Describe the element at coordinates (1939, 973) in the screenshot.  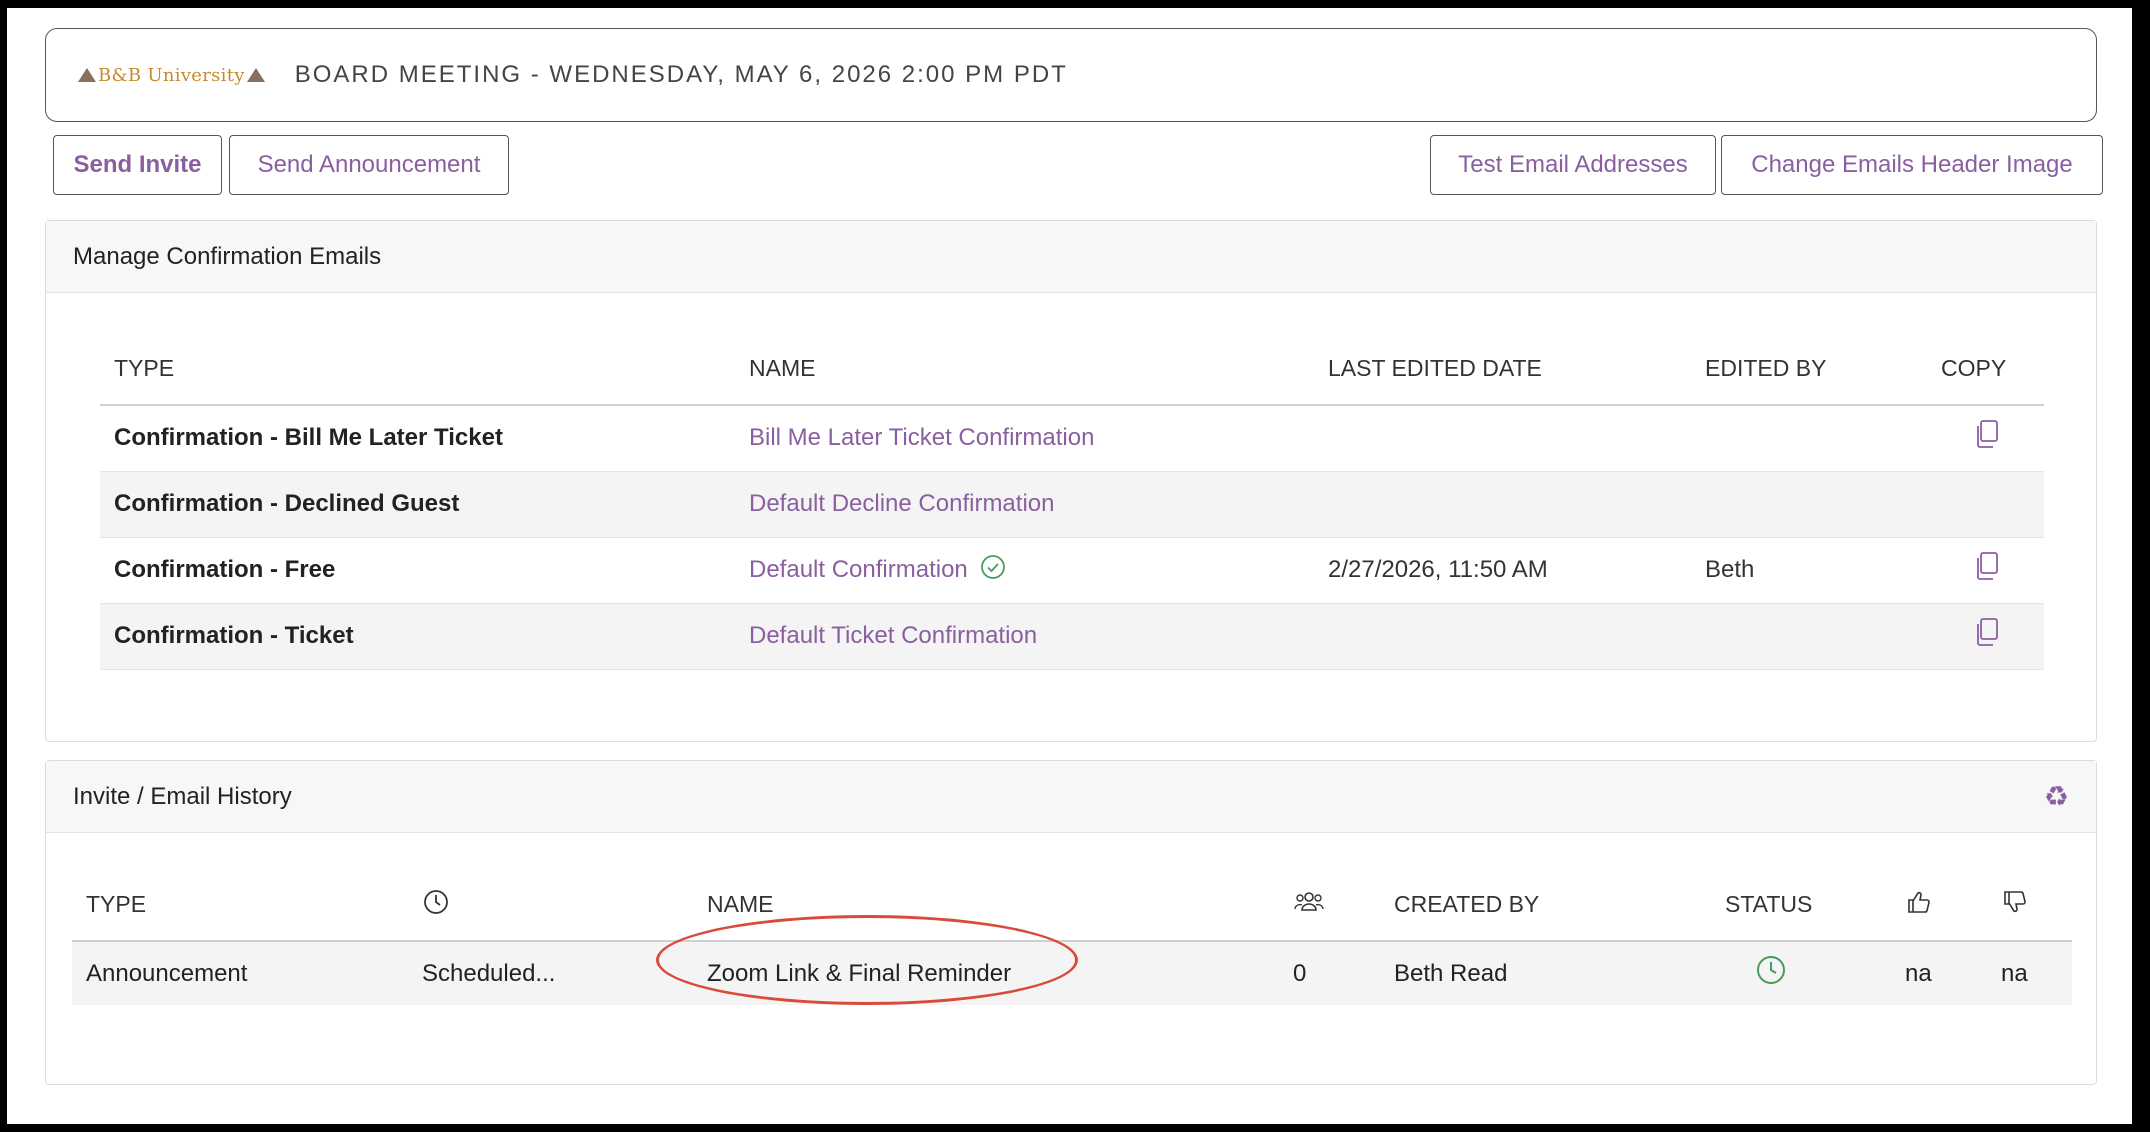
I see `row-likes: na` at that location.